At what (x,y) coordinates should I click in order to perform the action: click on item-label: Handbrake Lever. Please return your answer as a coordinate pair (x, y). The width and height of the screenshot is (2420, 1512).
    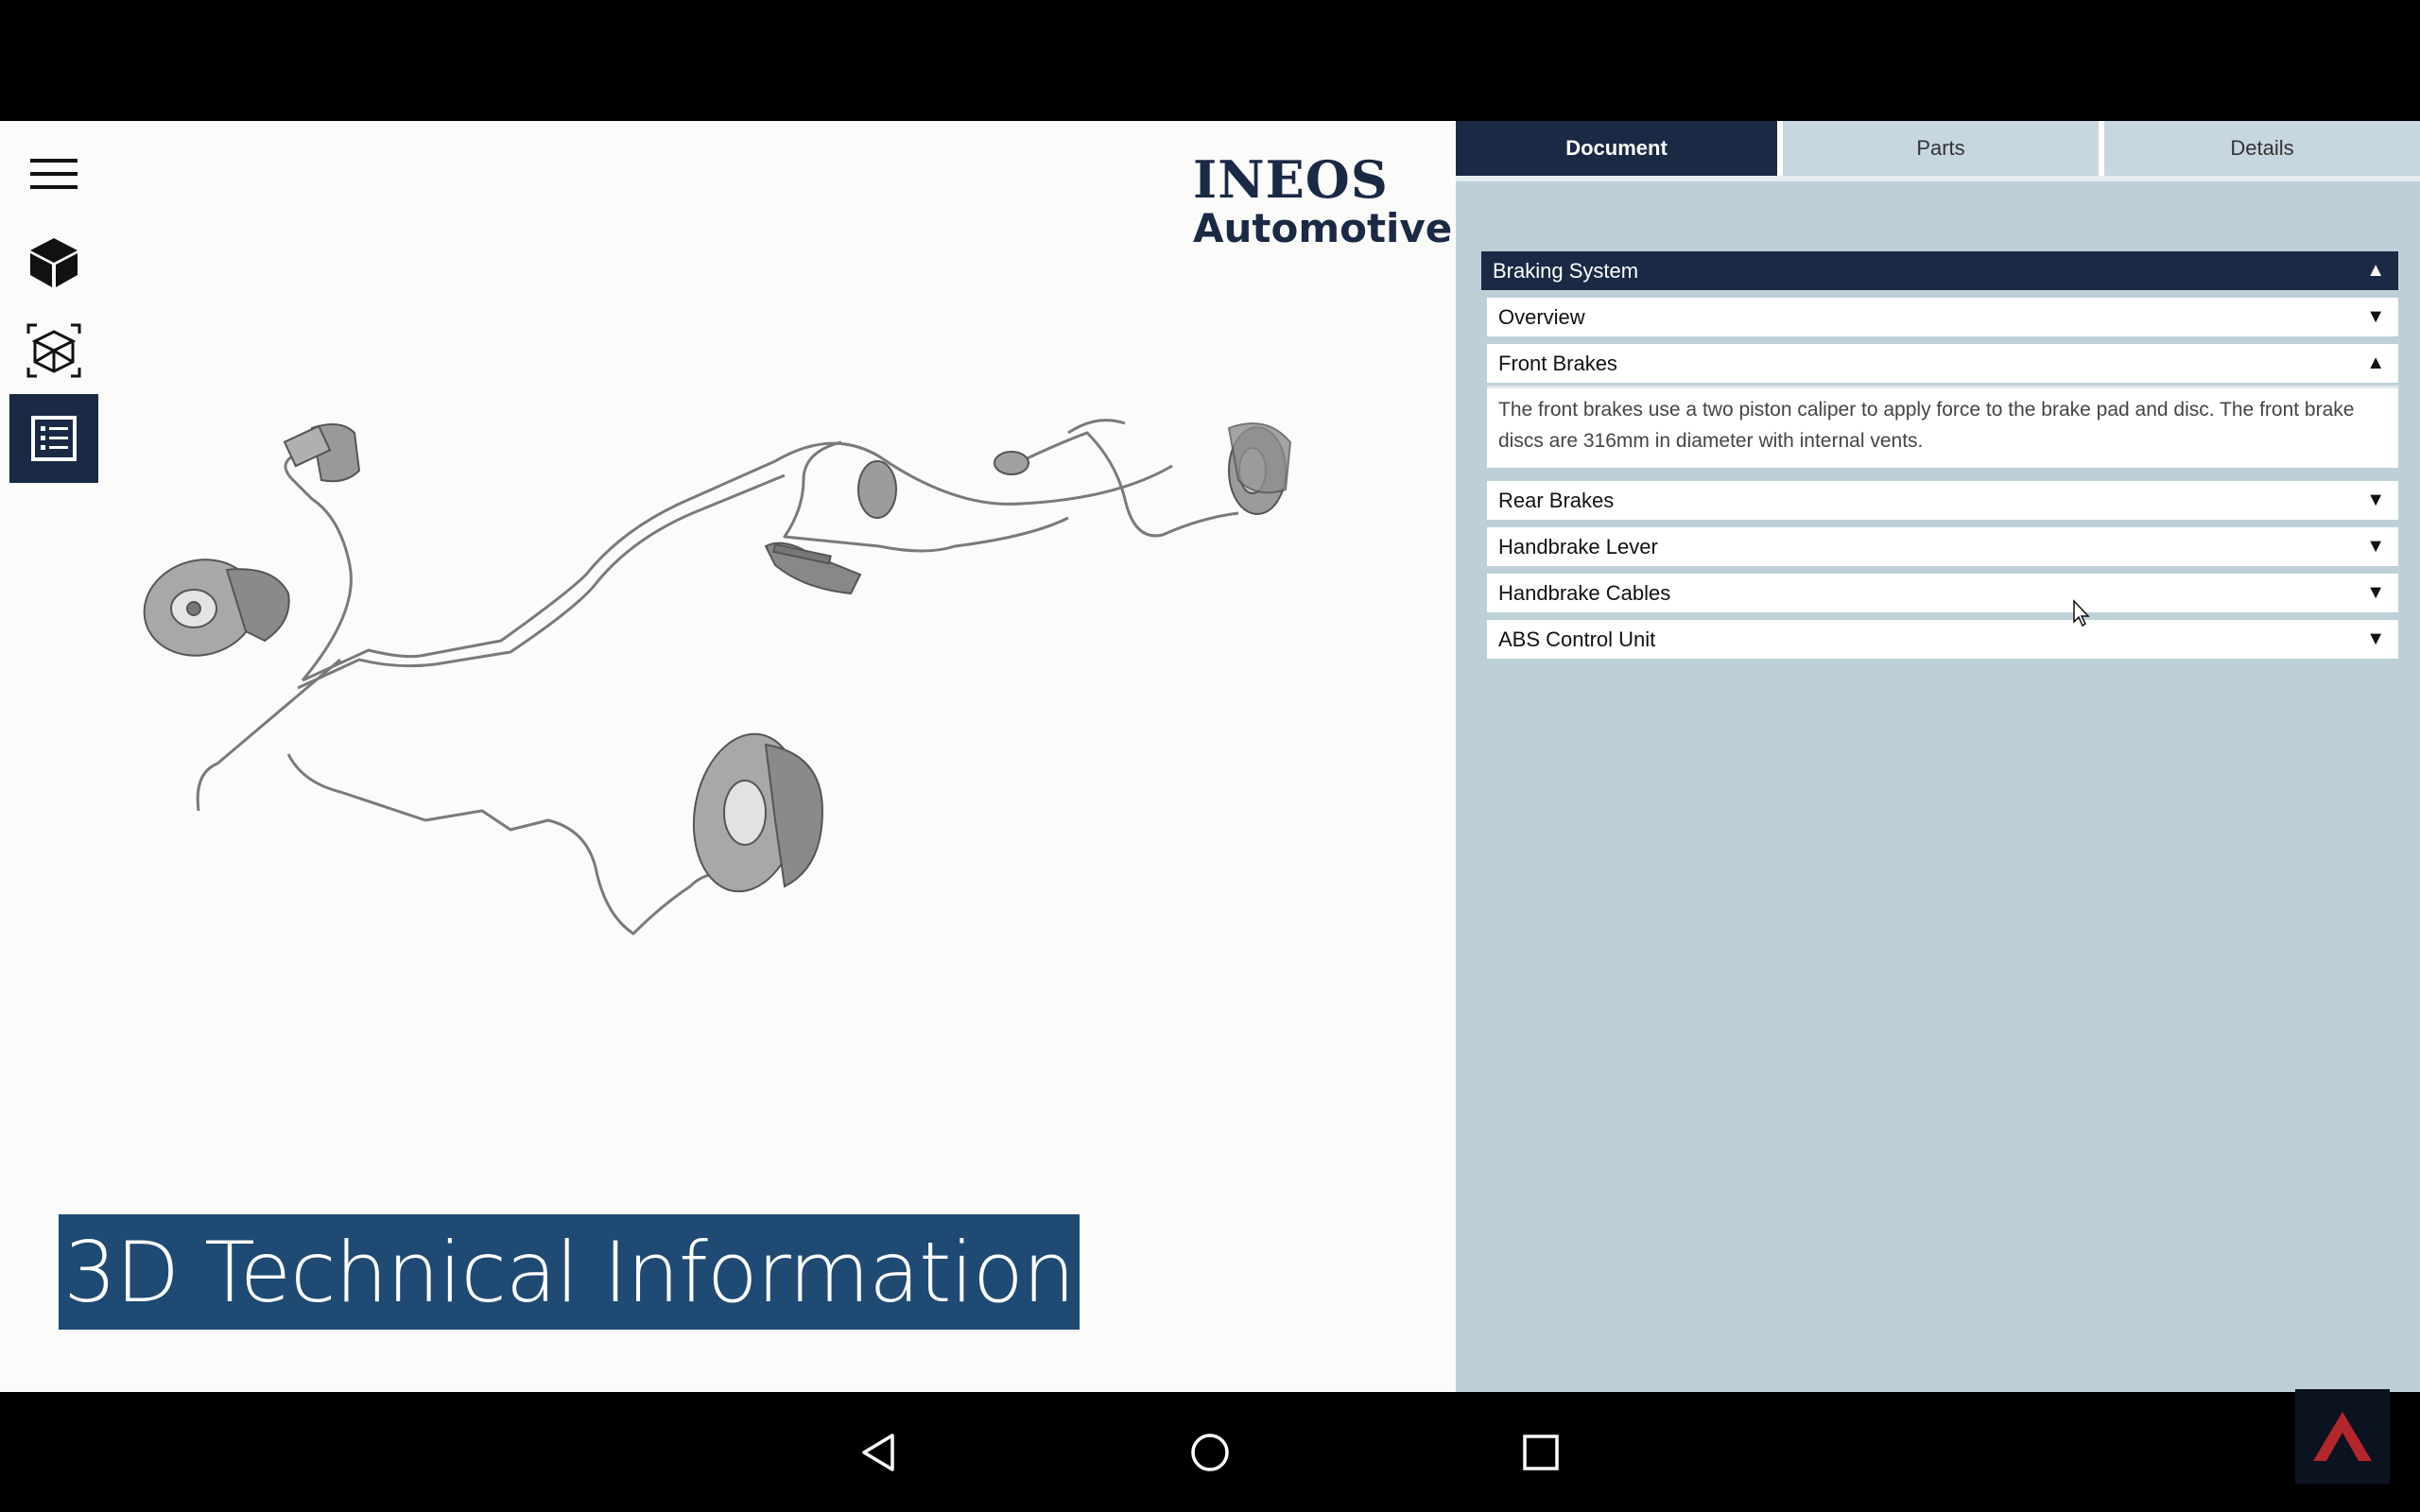
    Looking at the image, I should click on (1578, 546).